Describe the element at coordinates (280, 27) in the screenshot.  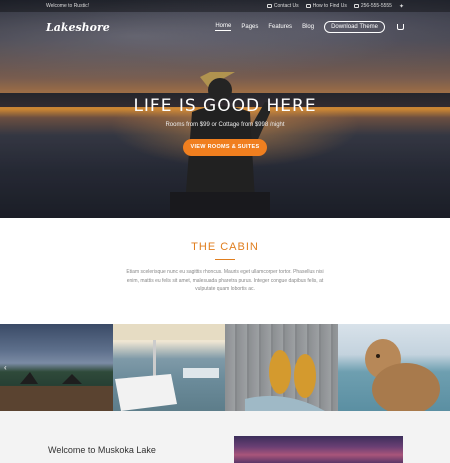
I see `nav-item-features: Features` at that location.